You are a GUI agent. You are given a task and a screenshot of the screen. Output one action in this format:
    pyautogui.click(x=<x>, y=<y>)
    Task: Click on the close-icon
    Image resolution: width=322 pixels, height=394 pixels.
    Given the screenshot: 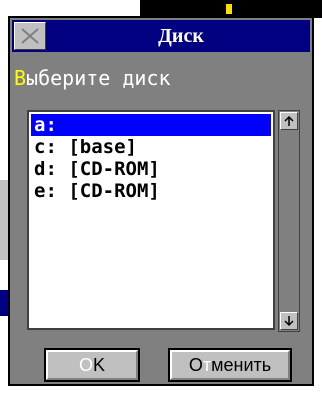 What is the action you would take?
    pyautogui.click(x=30, y=36)
    